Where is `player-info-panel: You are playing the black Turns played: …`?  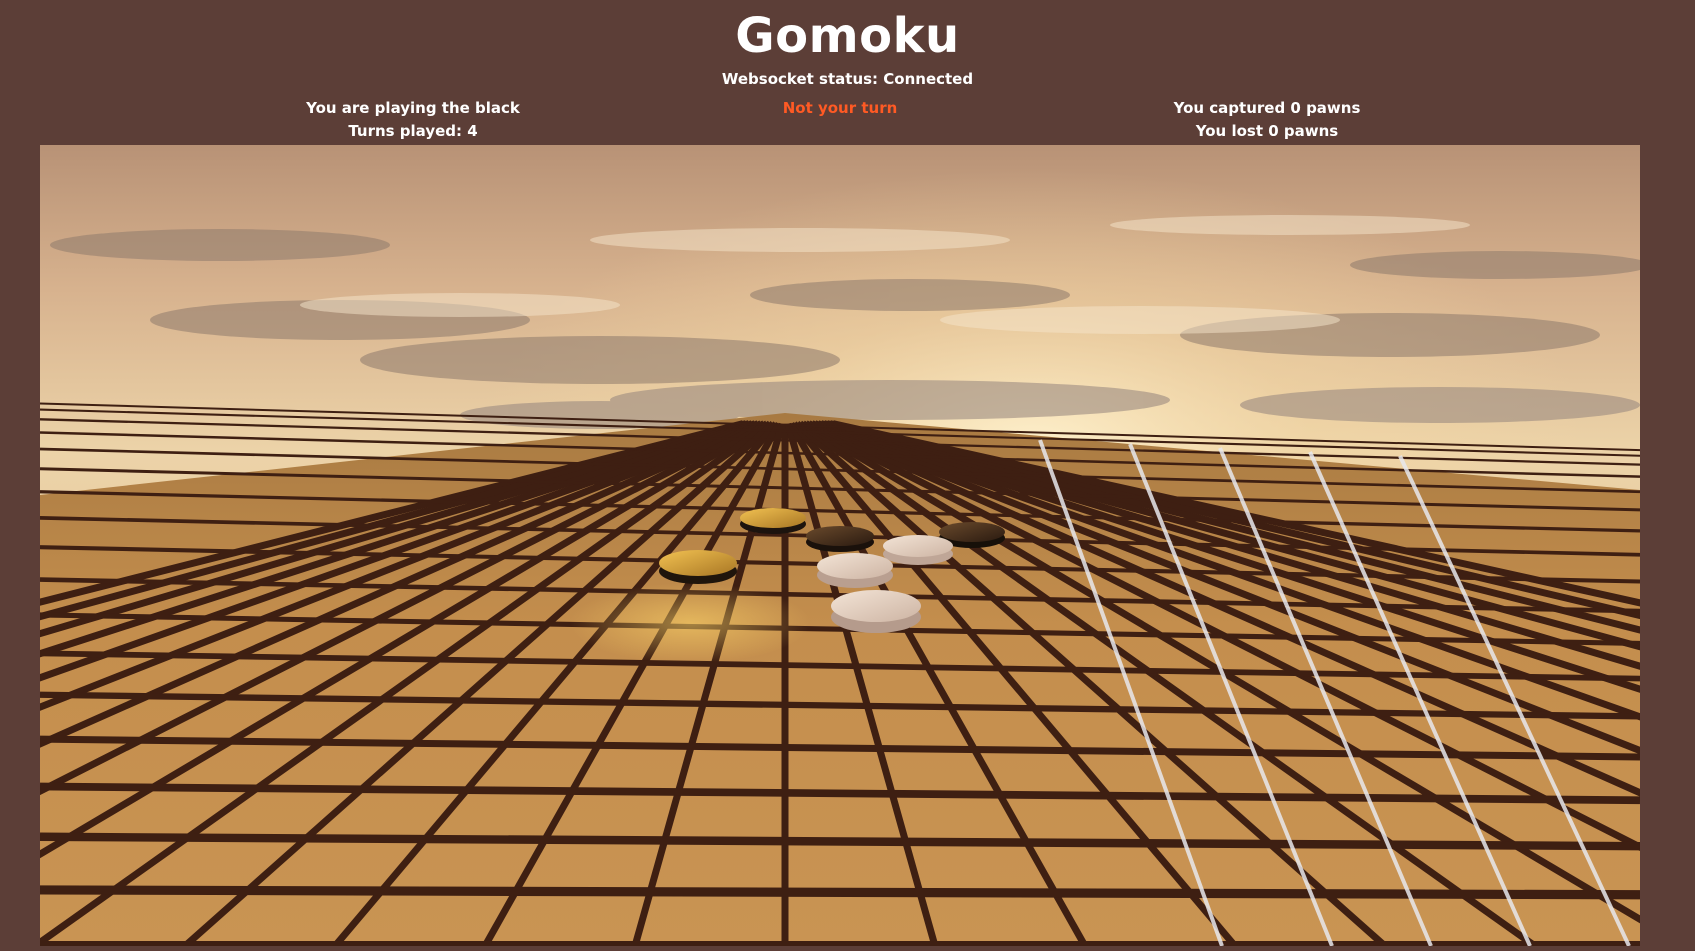 player-info-panel: You are playing the black Turns played: … is located at coordinates (413, 120).